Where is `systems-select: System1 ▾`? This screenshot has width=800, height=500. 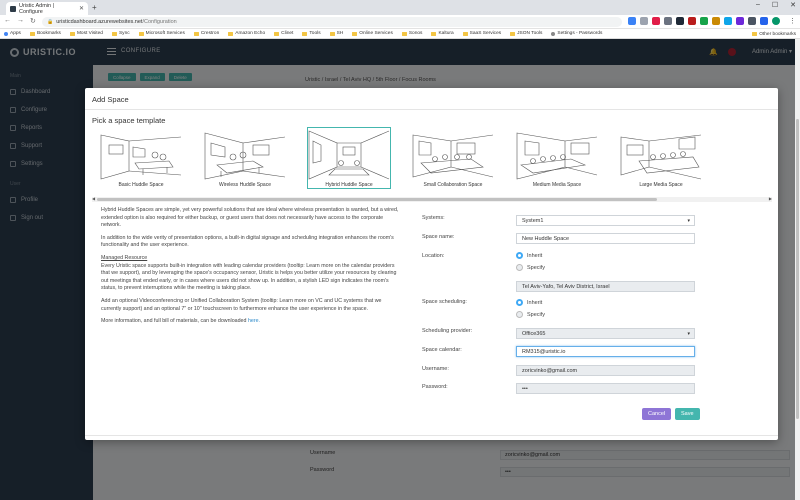
systems-select: System1 ▾ is located at coordinates (605, 220).